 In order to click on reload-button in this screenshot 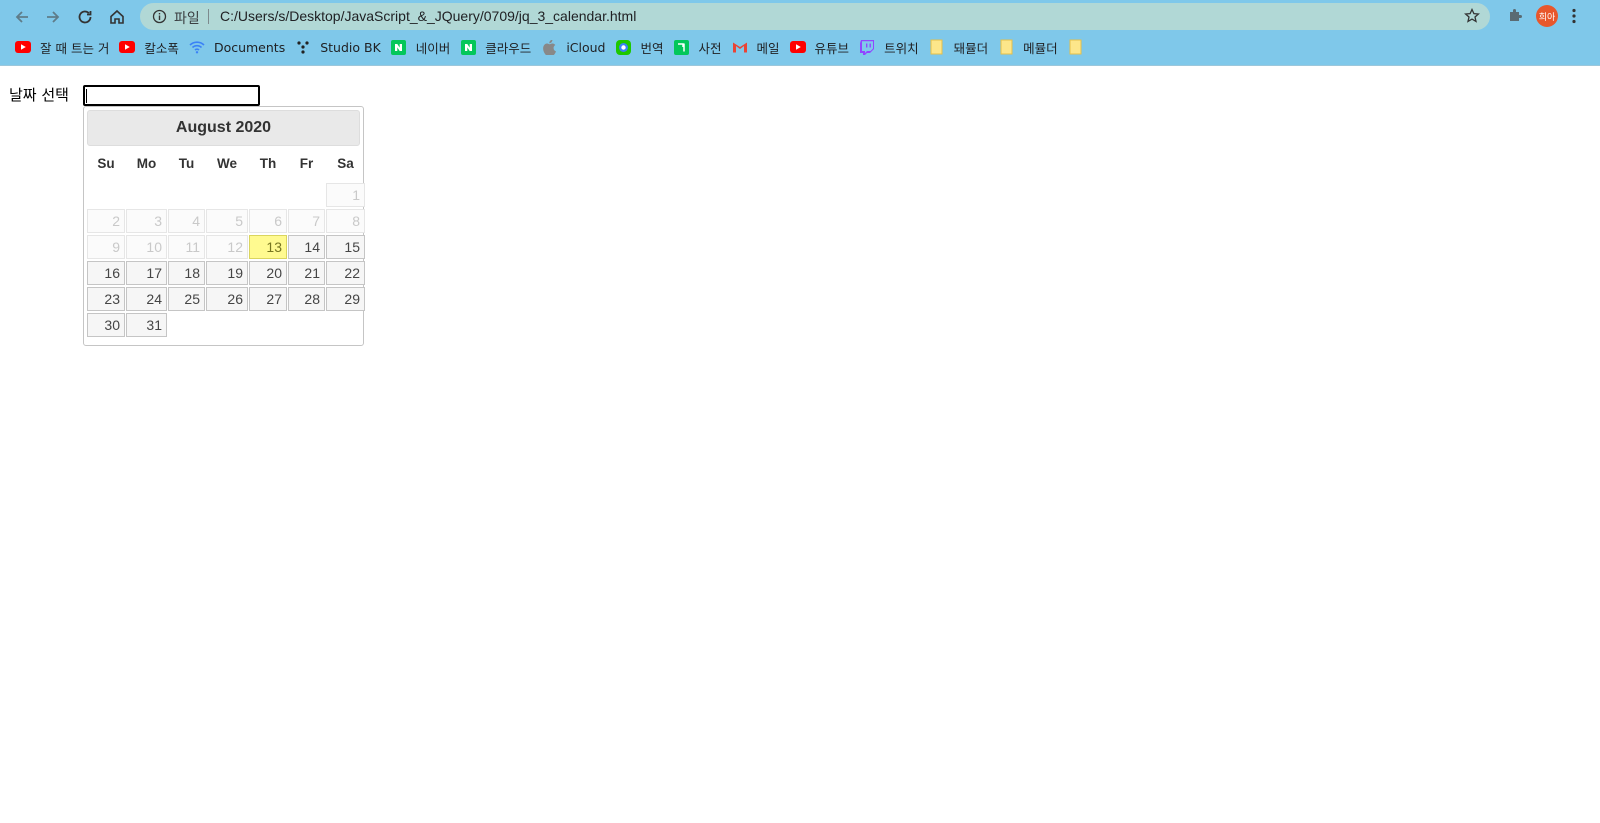, I will do `click(85, 17)`.